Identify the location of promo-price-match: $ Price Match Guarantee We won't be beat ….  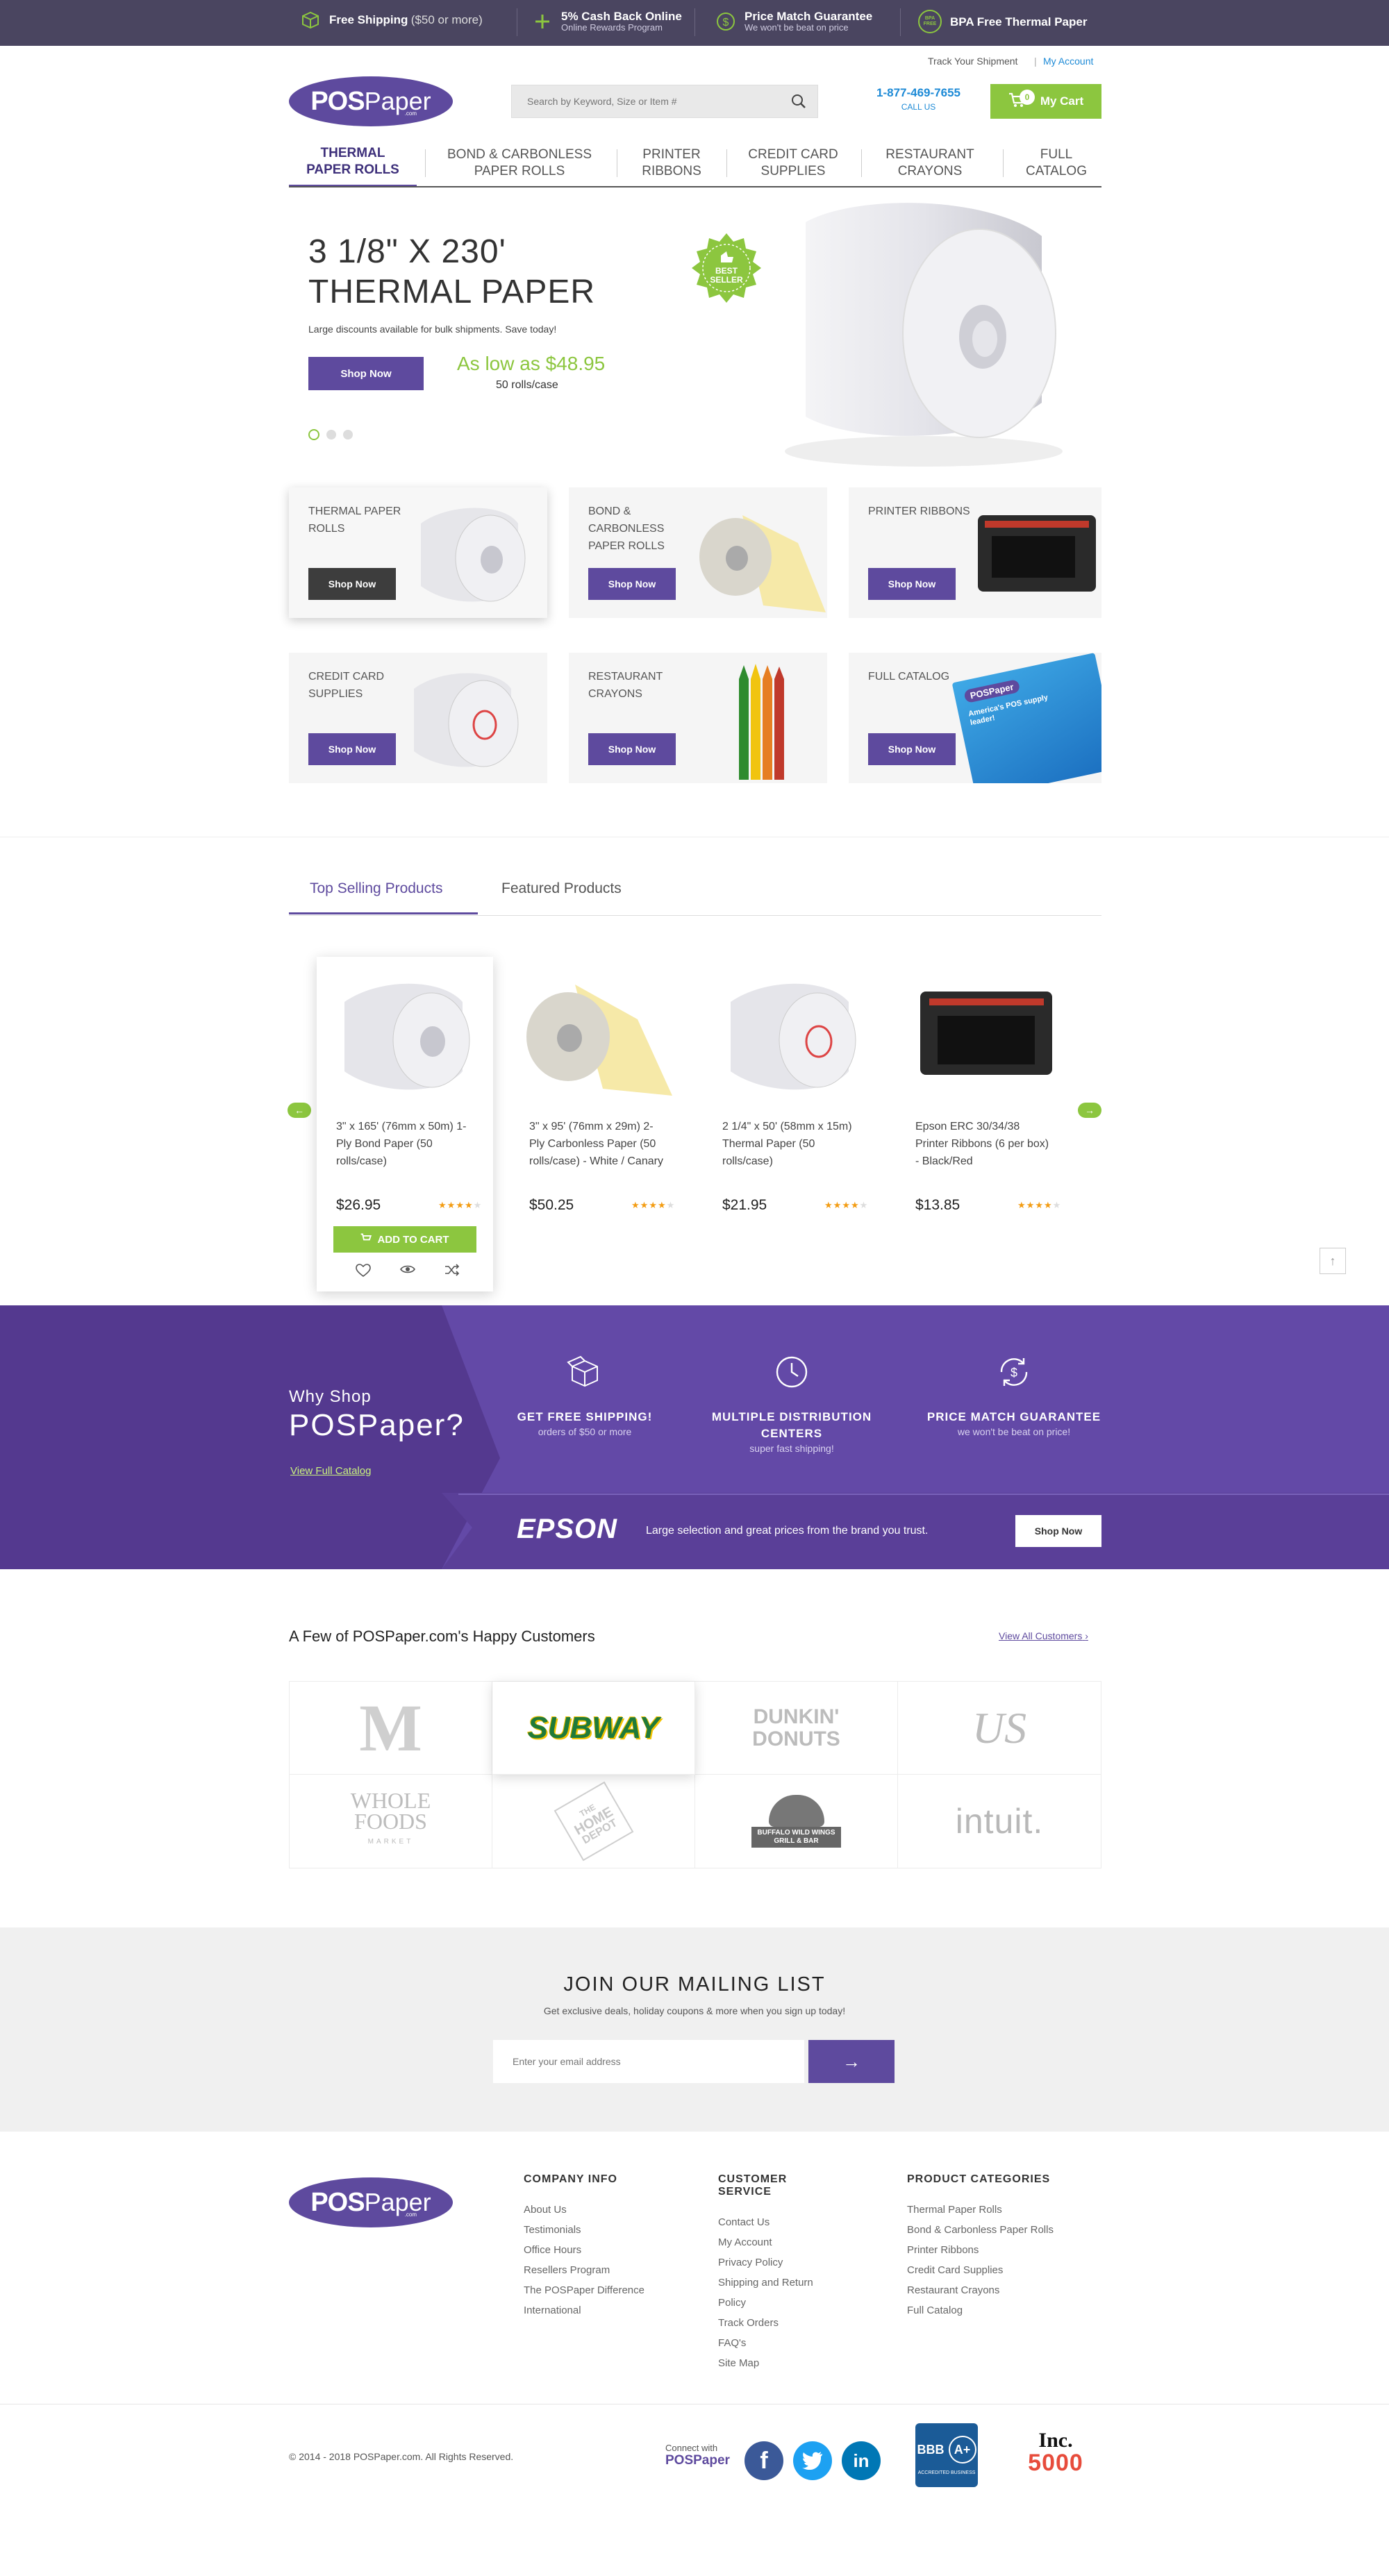
(794, 21).